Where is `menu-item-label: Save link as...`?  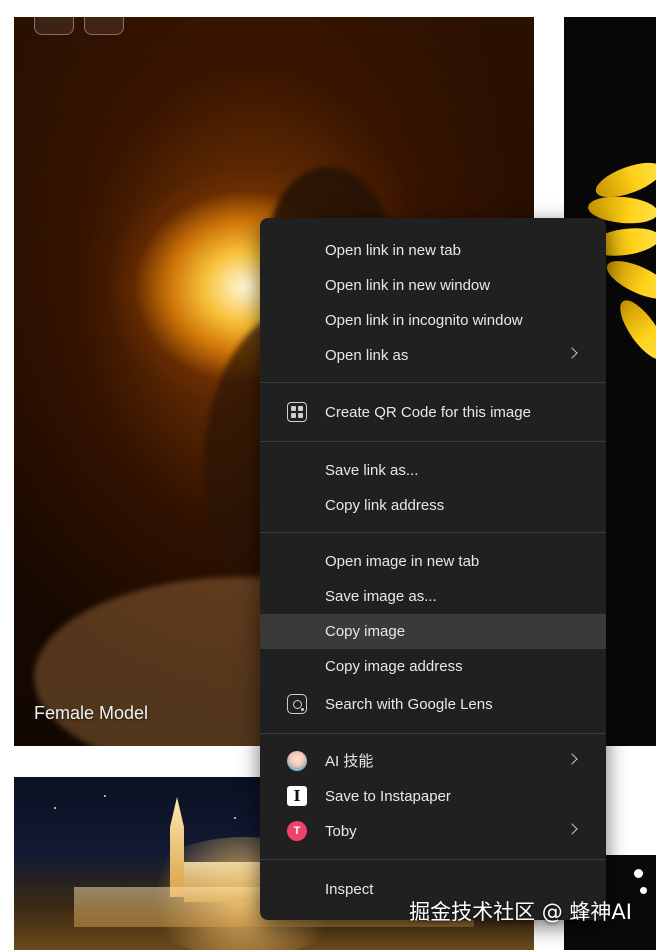 menu-item-label: Save link as... is located at coordinates (372, 470).